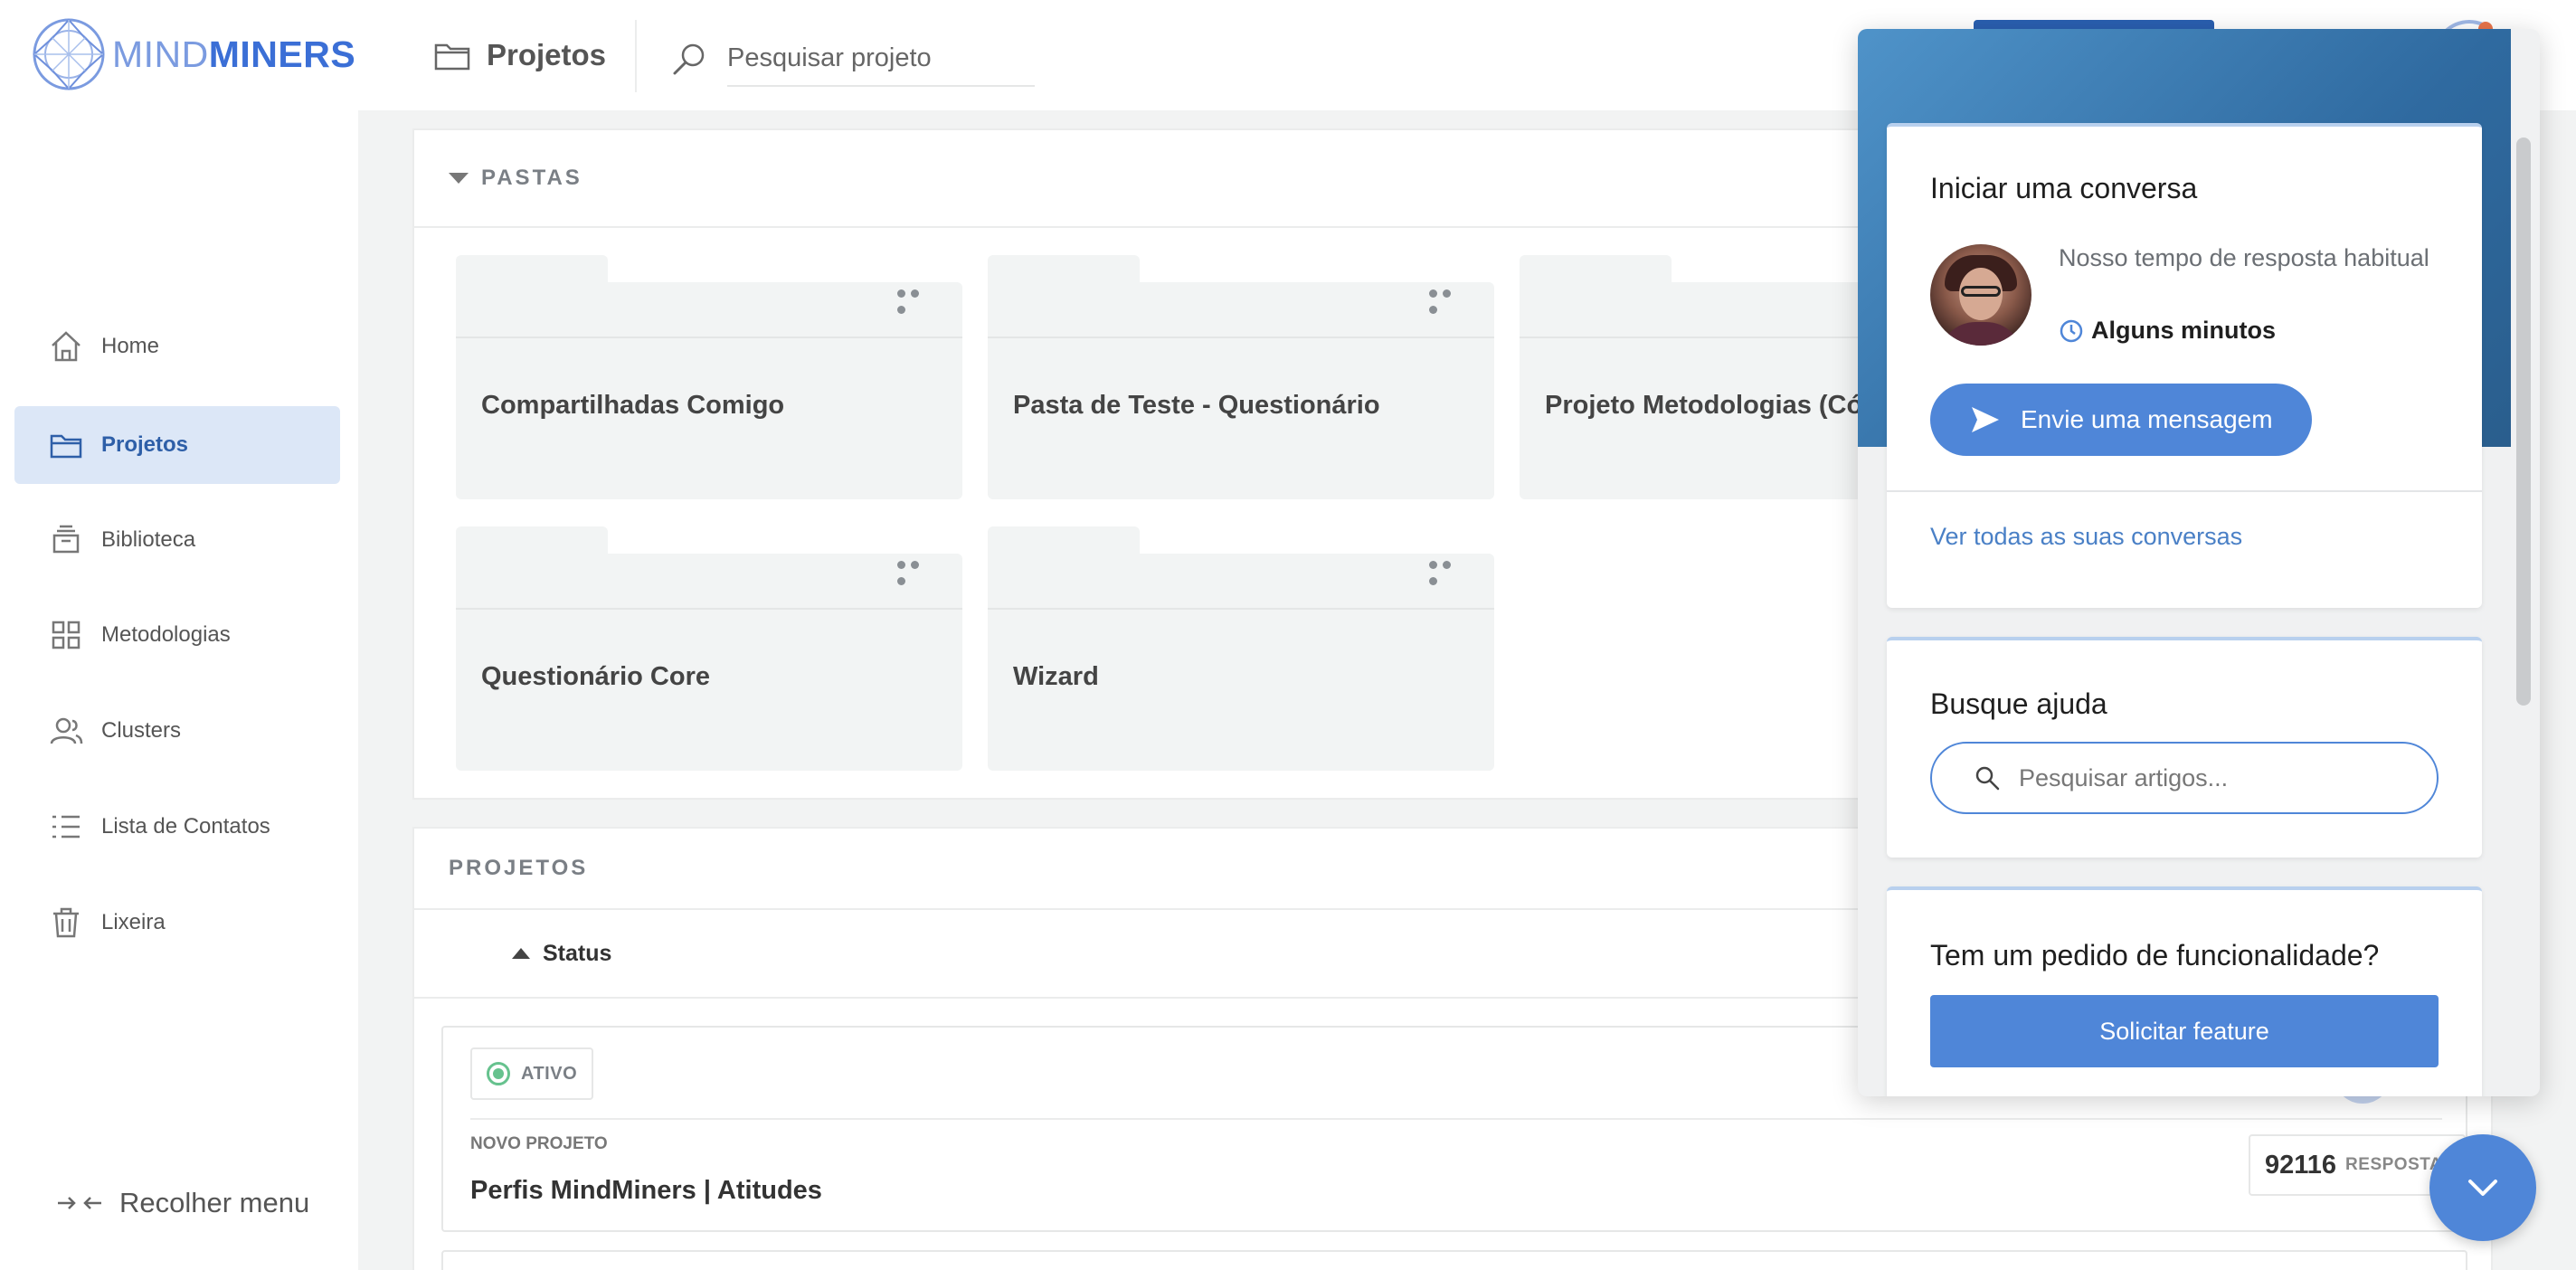  Describe the element at coordinates (519, 868) in the screenshot. I see `projects-title: PROJETOS` at that location.